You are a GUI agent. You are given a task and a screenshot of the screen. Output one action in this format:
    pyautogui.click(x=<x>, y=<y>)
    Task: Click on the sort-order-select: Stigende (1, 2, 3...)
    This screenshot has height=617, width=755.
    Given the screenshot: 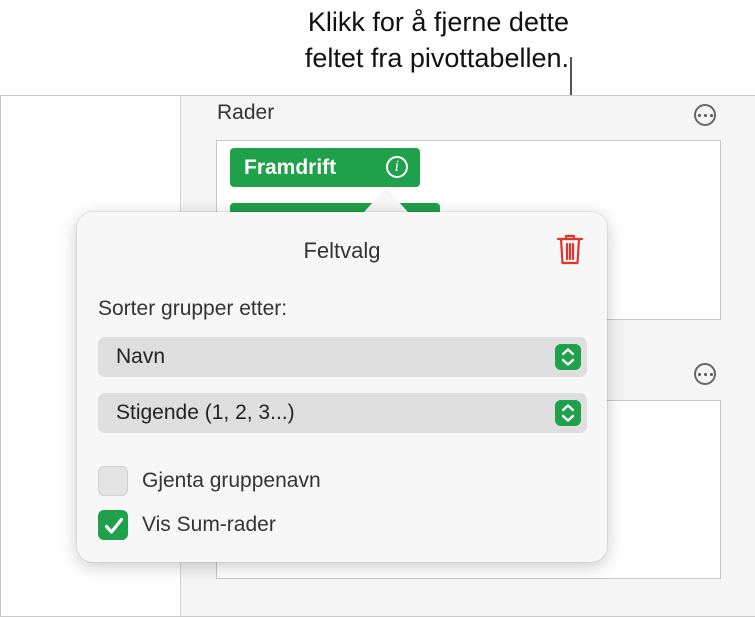 What is the action you would take?
    pyautogui.click(x=342, y=413)
    